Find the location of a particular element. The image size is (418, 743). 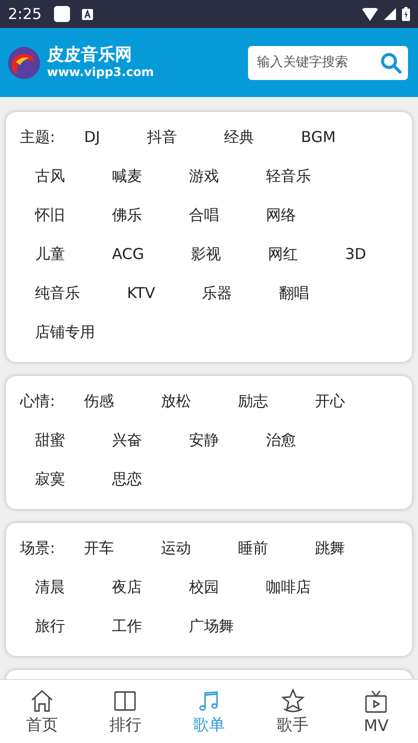

logo-icon is located at coordinates (24, 63).